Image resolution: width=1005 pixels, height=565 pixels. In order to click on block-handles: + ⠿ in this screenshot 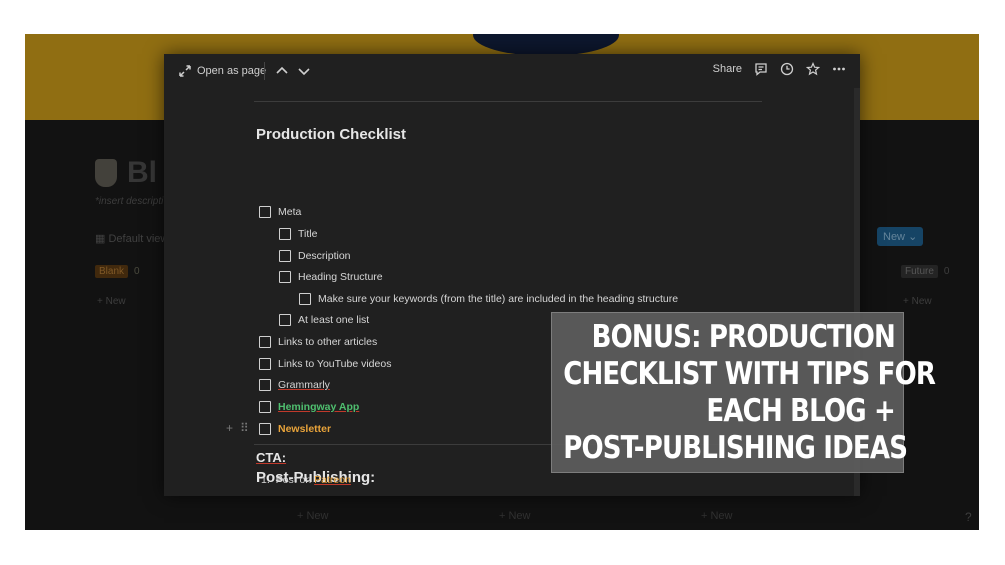, I will do `click(237, 428)`.